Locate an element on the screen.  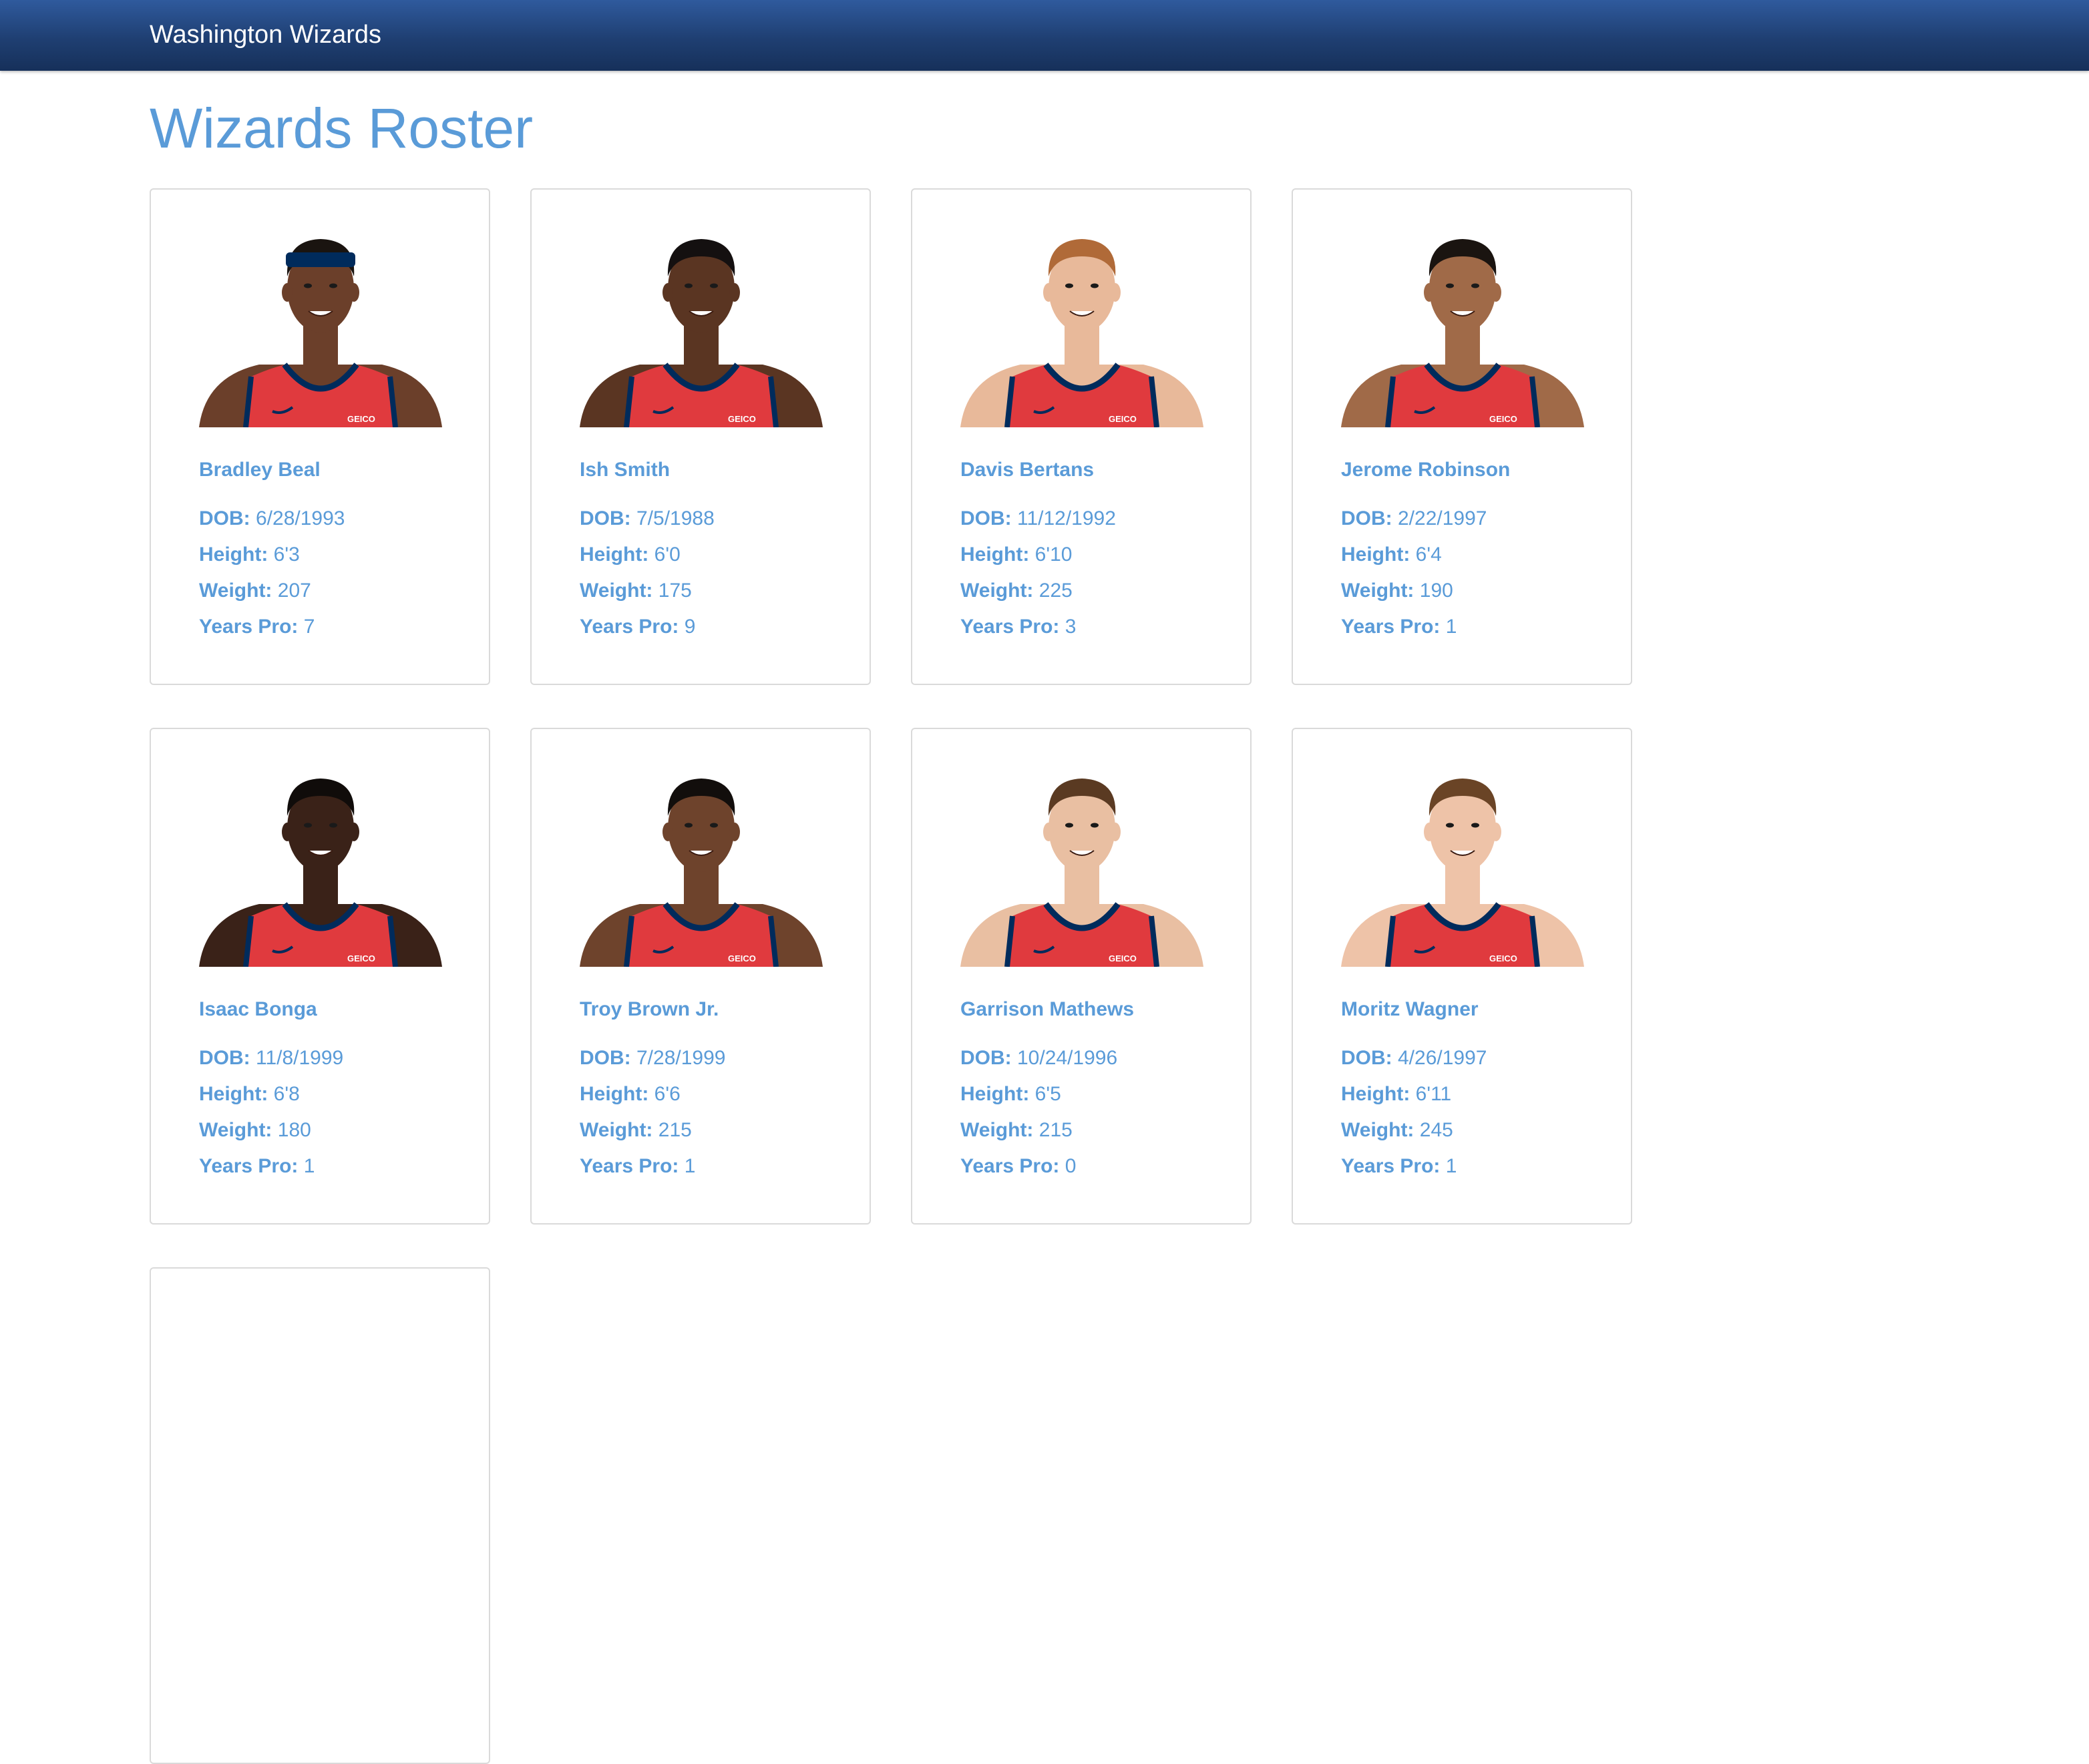
player-years-pro: Years Pro: 9 is located at coordinates (647, 627).